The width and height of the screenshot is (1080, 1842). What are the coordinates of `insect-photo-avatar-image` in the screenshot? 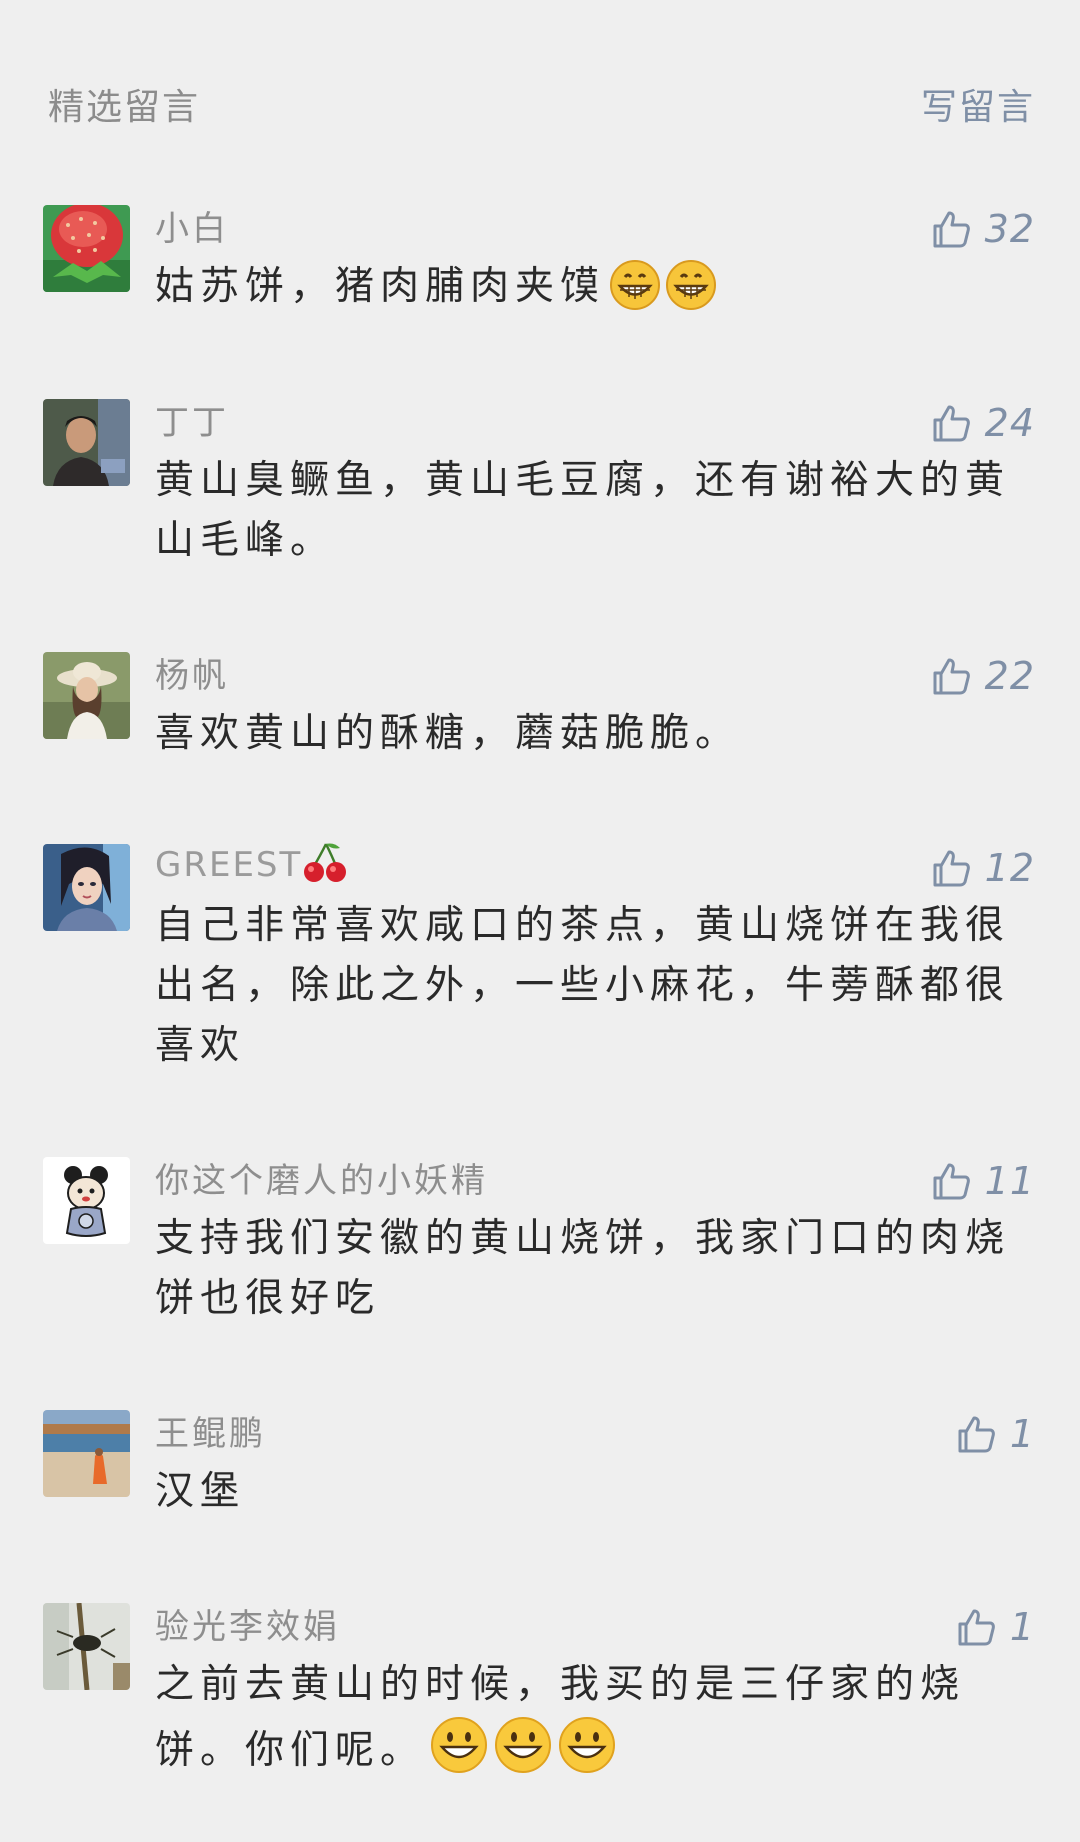 It's located at (86, 1646).